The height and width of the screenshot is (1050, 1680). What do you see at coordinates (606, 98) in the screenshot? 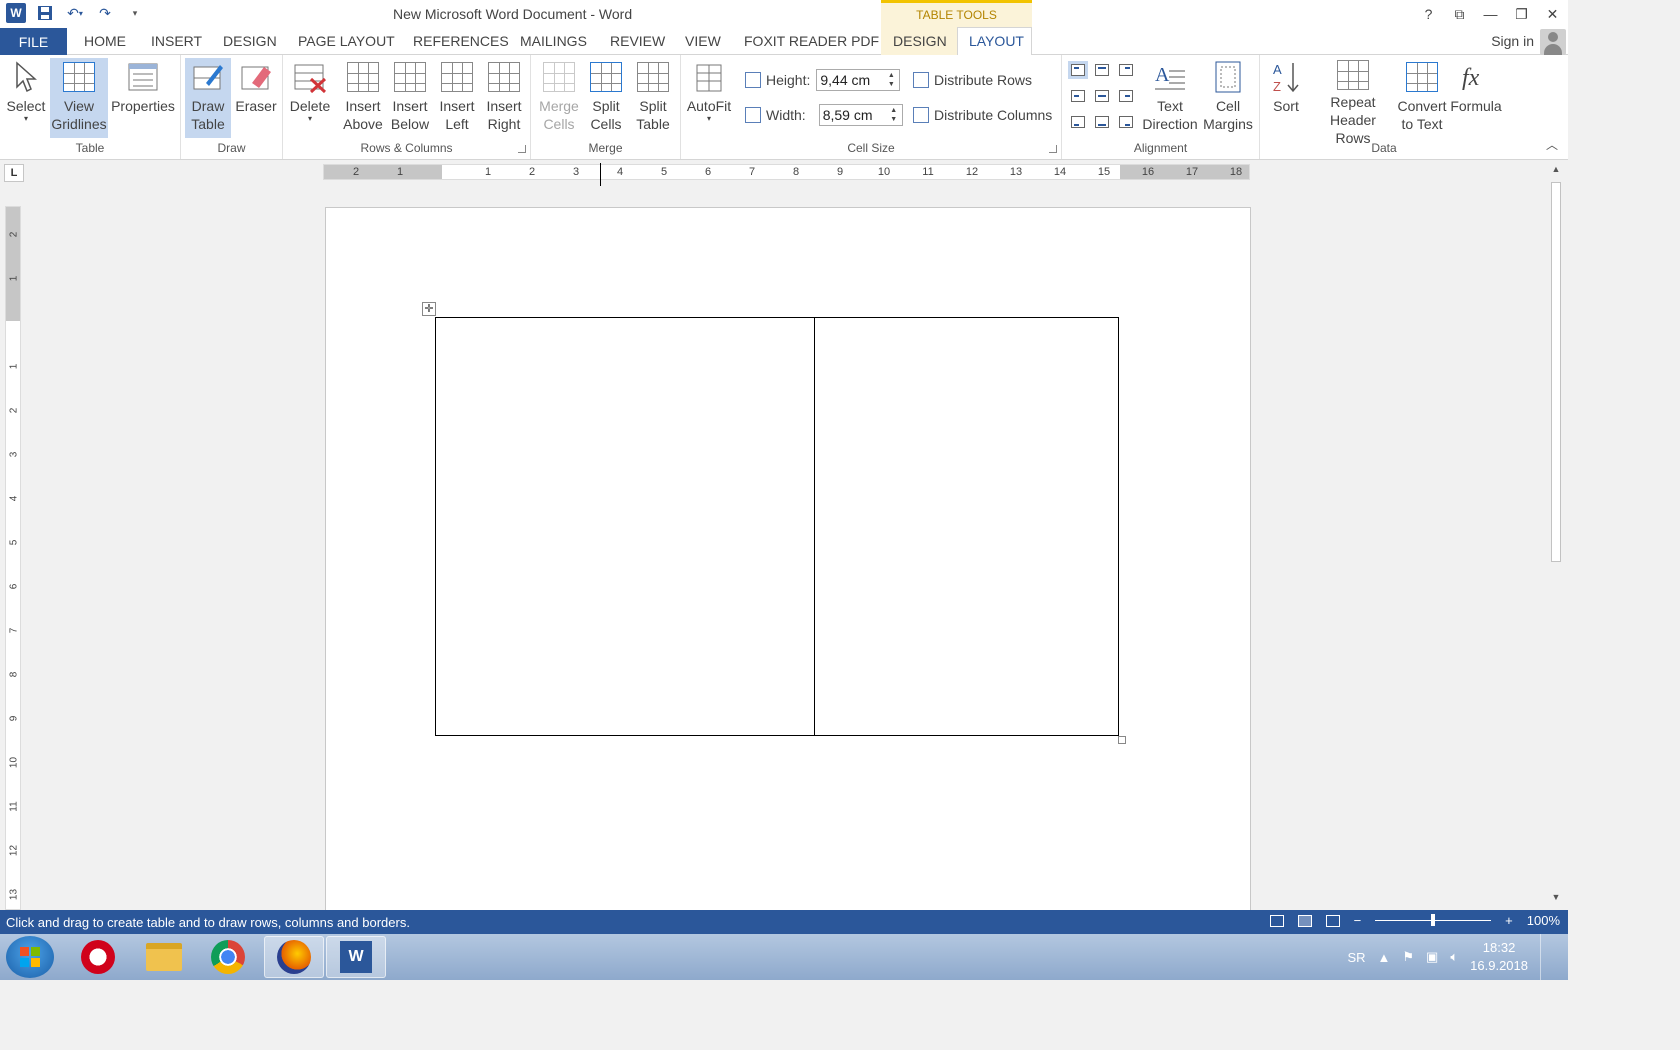
I see `split-cells-button: Split Cells` at bounding box center [606, 98].